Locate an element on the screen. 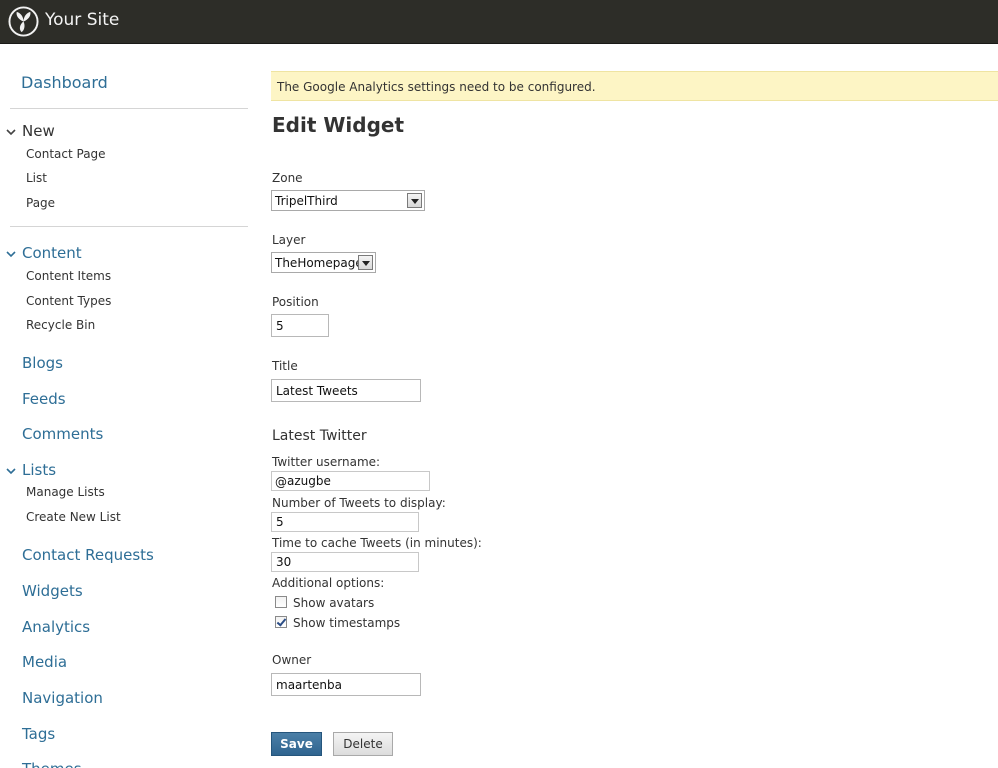  top-bar: Your Site is located at coordinates (499, 22).